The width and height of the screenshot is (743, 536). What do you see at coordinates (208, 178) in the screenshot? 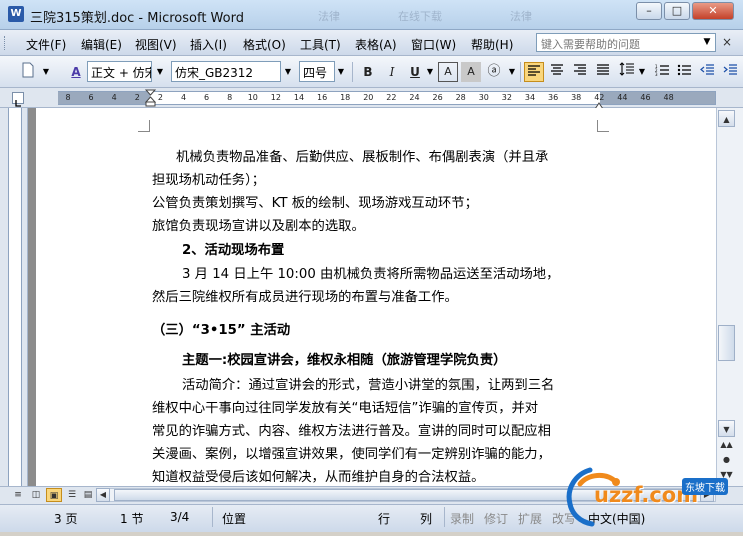
I see `document-line: 担现场机动任务）；` at bounding box center [208, 178].